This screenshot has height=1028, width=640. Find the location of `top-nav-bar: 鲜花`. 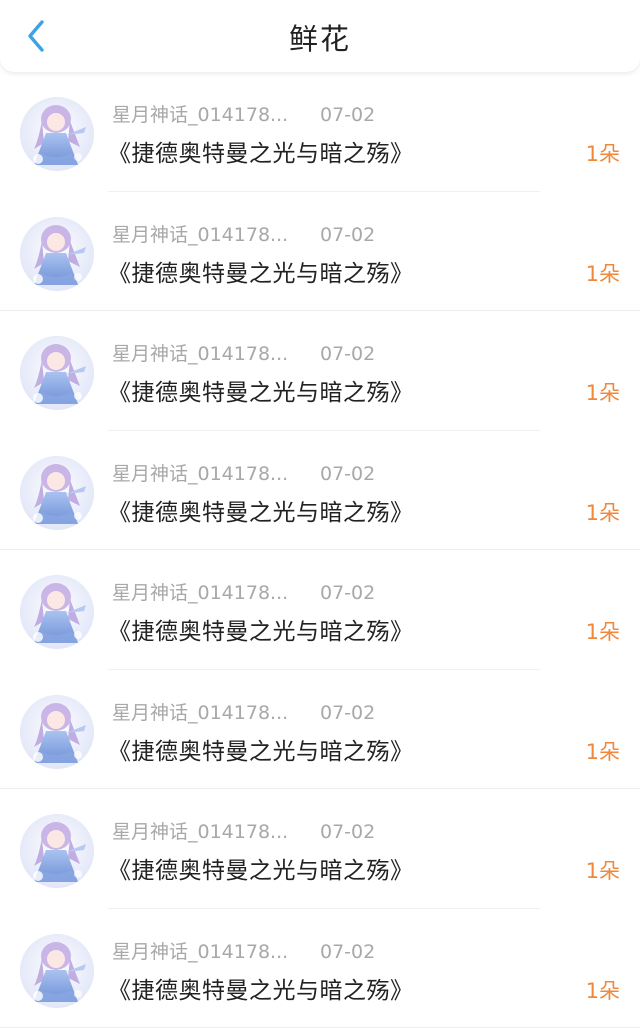

top-nav-bar: 鲜花 is located at coordinates (320, 36).